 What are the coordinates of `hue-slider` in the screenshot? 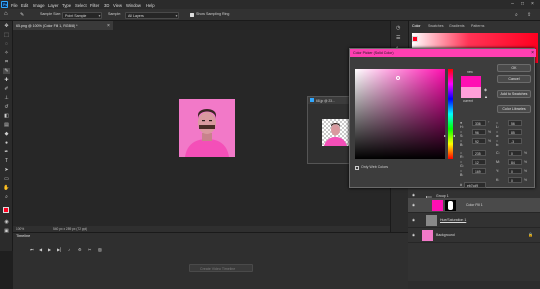 It's located at (450, 114).